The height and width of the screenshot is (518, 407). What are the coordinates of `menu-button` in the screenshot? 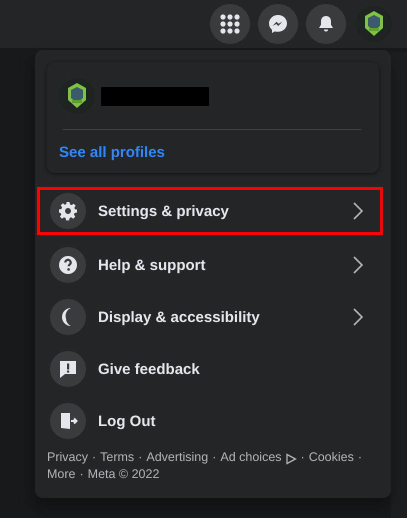 It's located at (230, 24).